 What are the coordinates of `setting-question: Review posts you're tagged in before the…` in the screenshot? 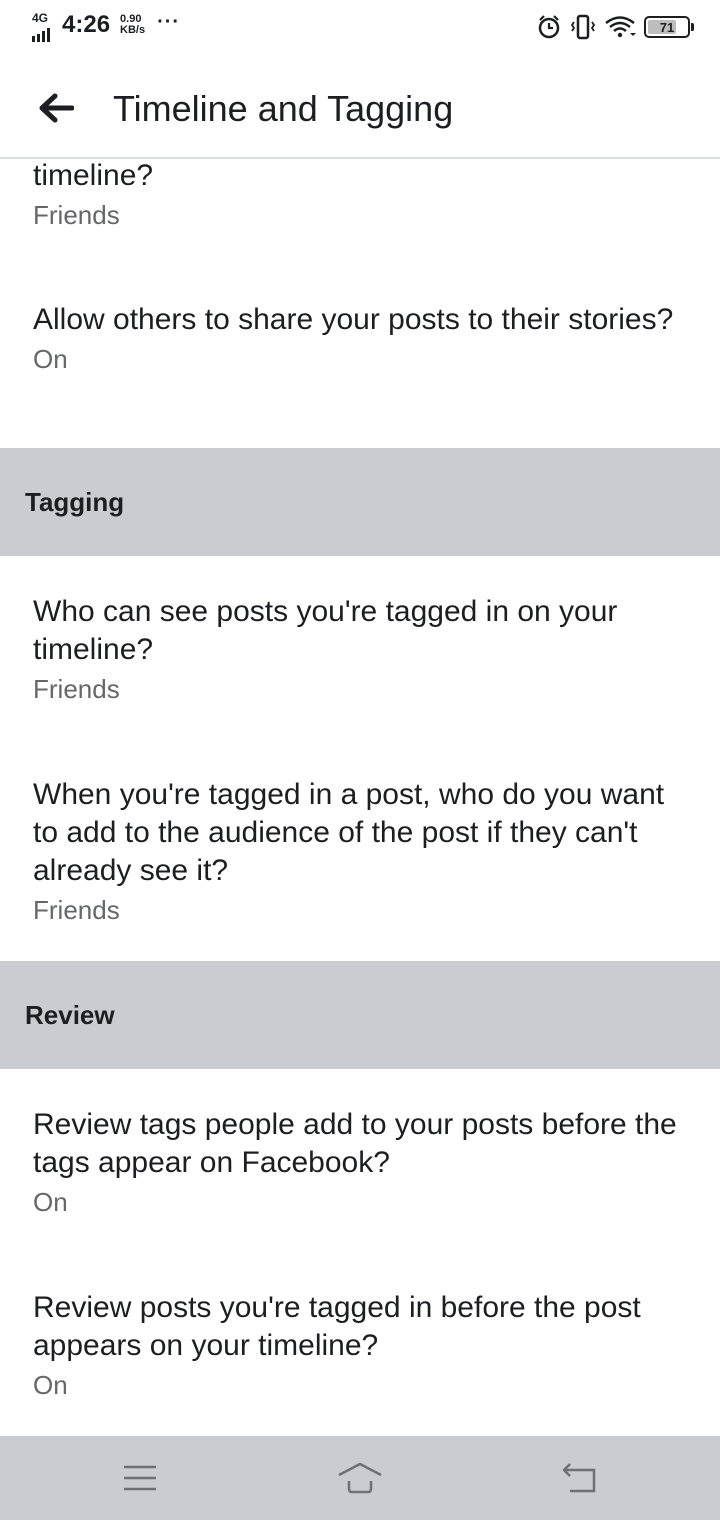 It's located at (337, 1326).